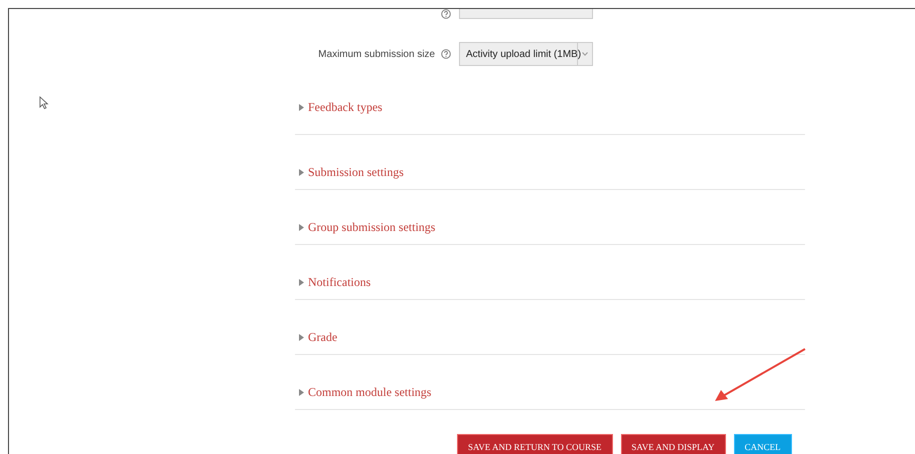  Describe the element at coordinates (323, 337) in the screenshot. I see `section-toggle: Grade` at that location.